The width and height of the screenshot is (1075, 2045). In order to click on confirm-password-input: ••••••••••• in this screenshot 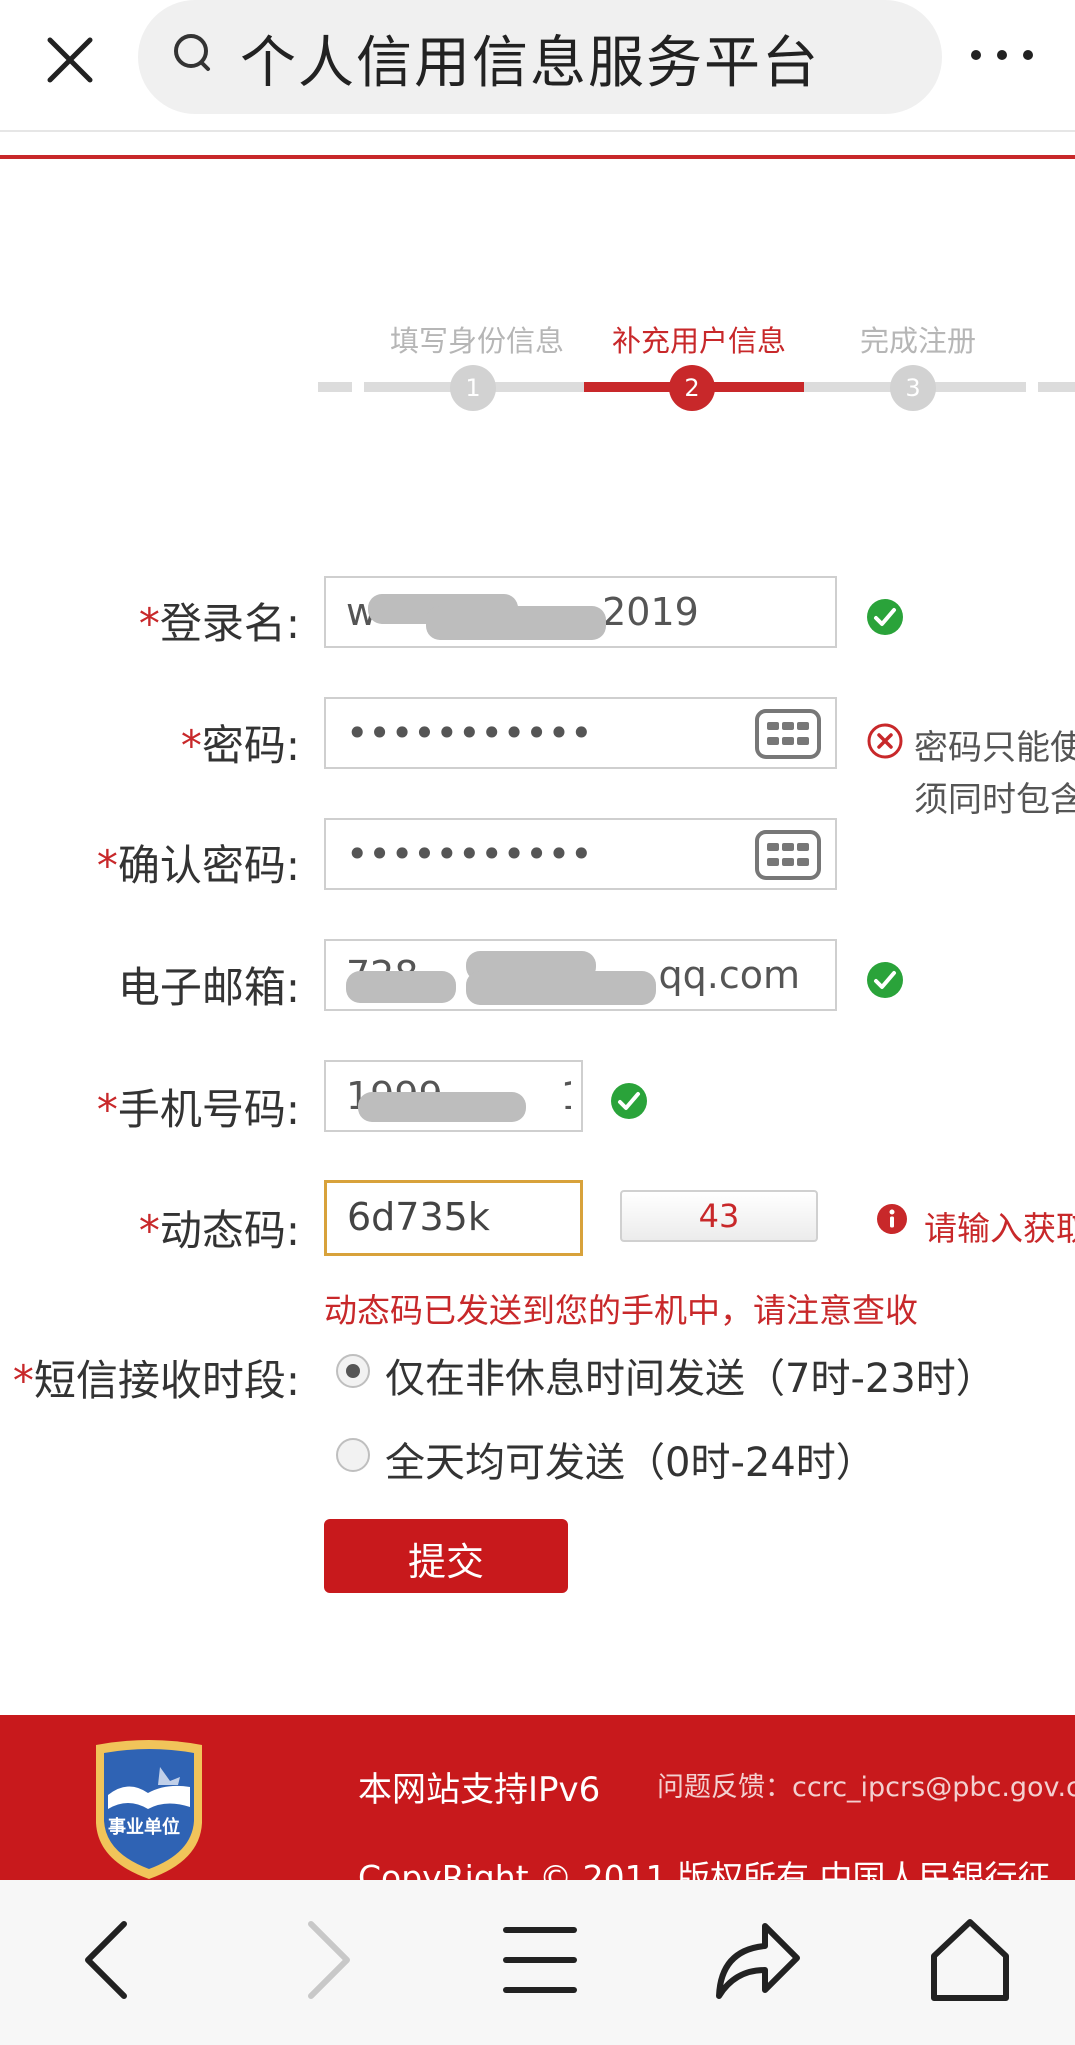, I will do `click(580, 854)`.